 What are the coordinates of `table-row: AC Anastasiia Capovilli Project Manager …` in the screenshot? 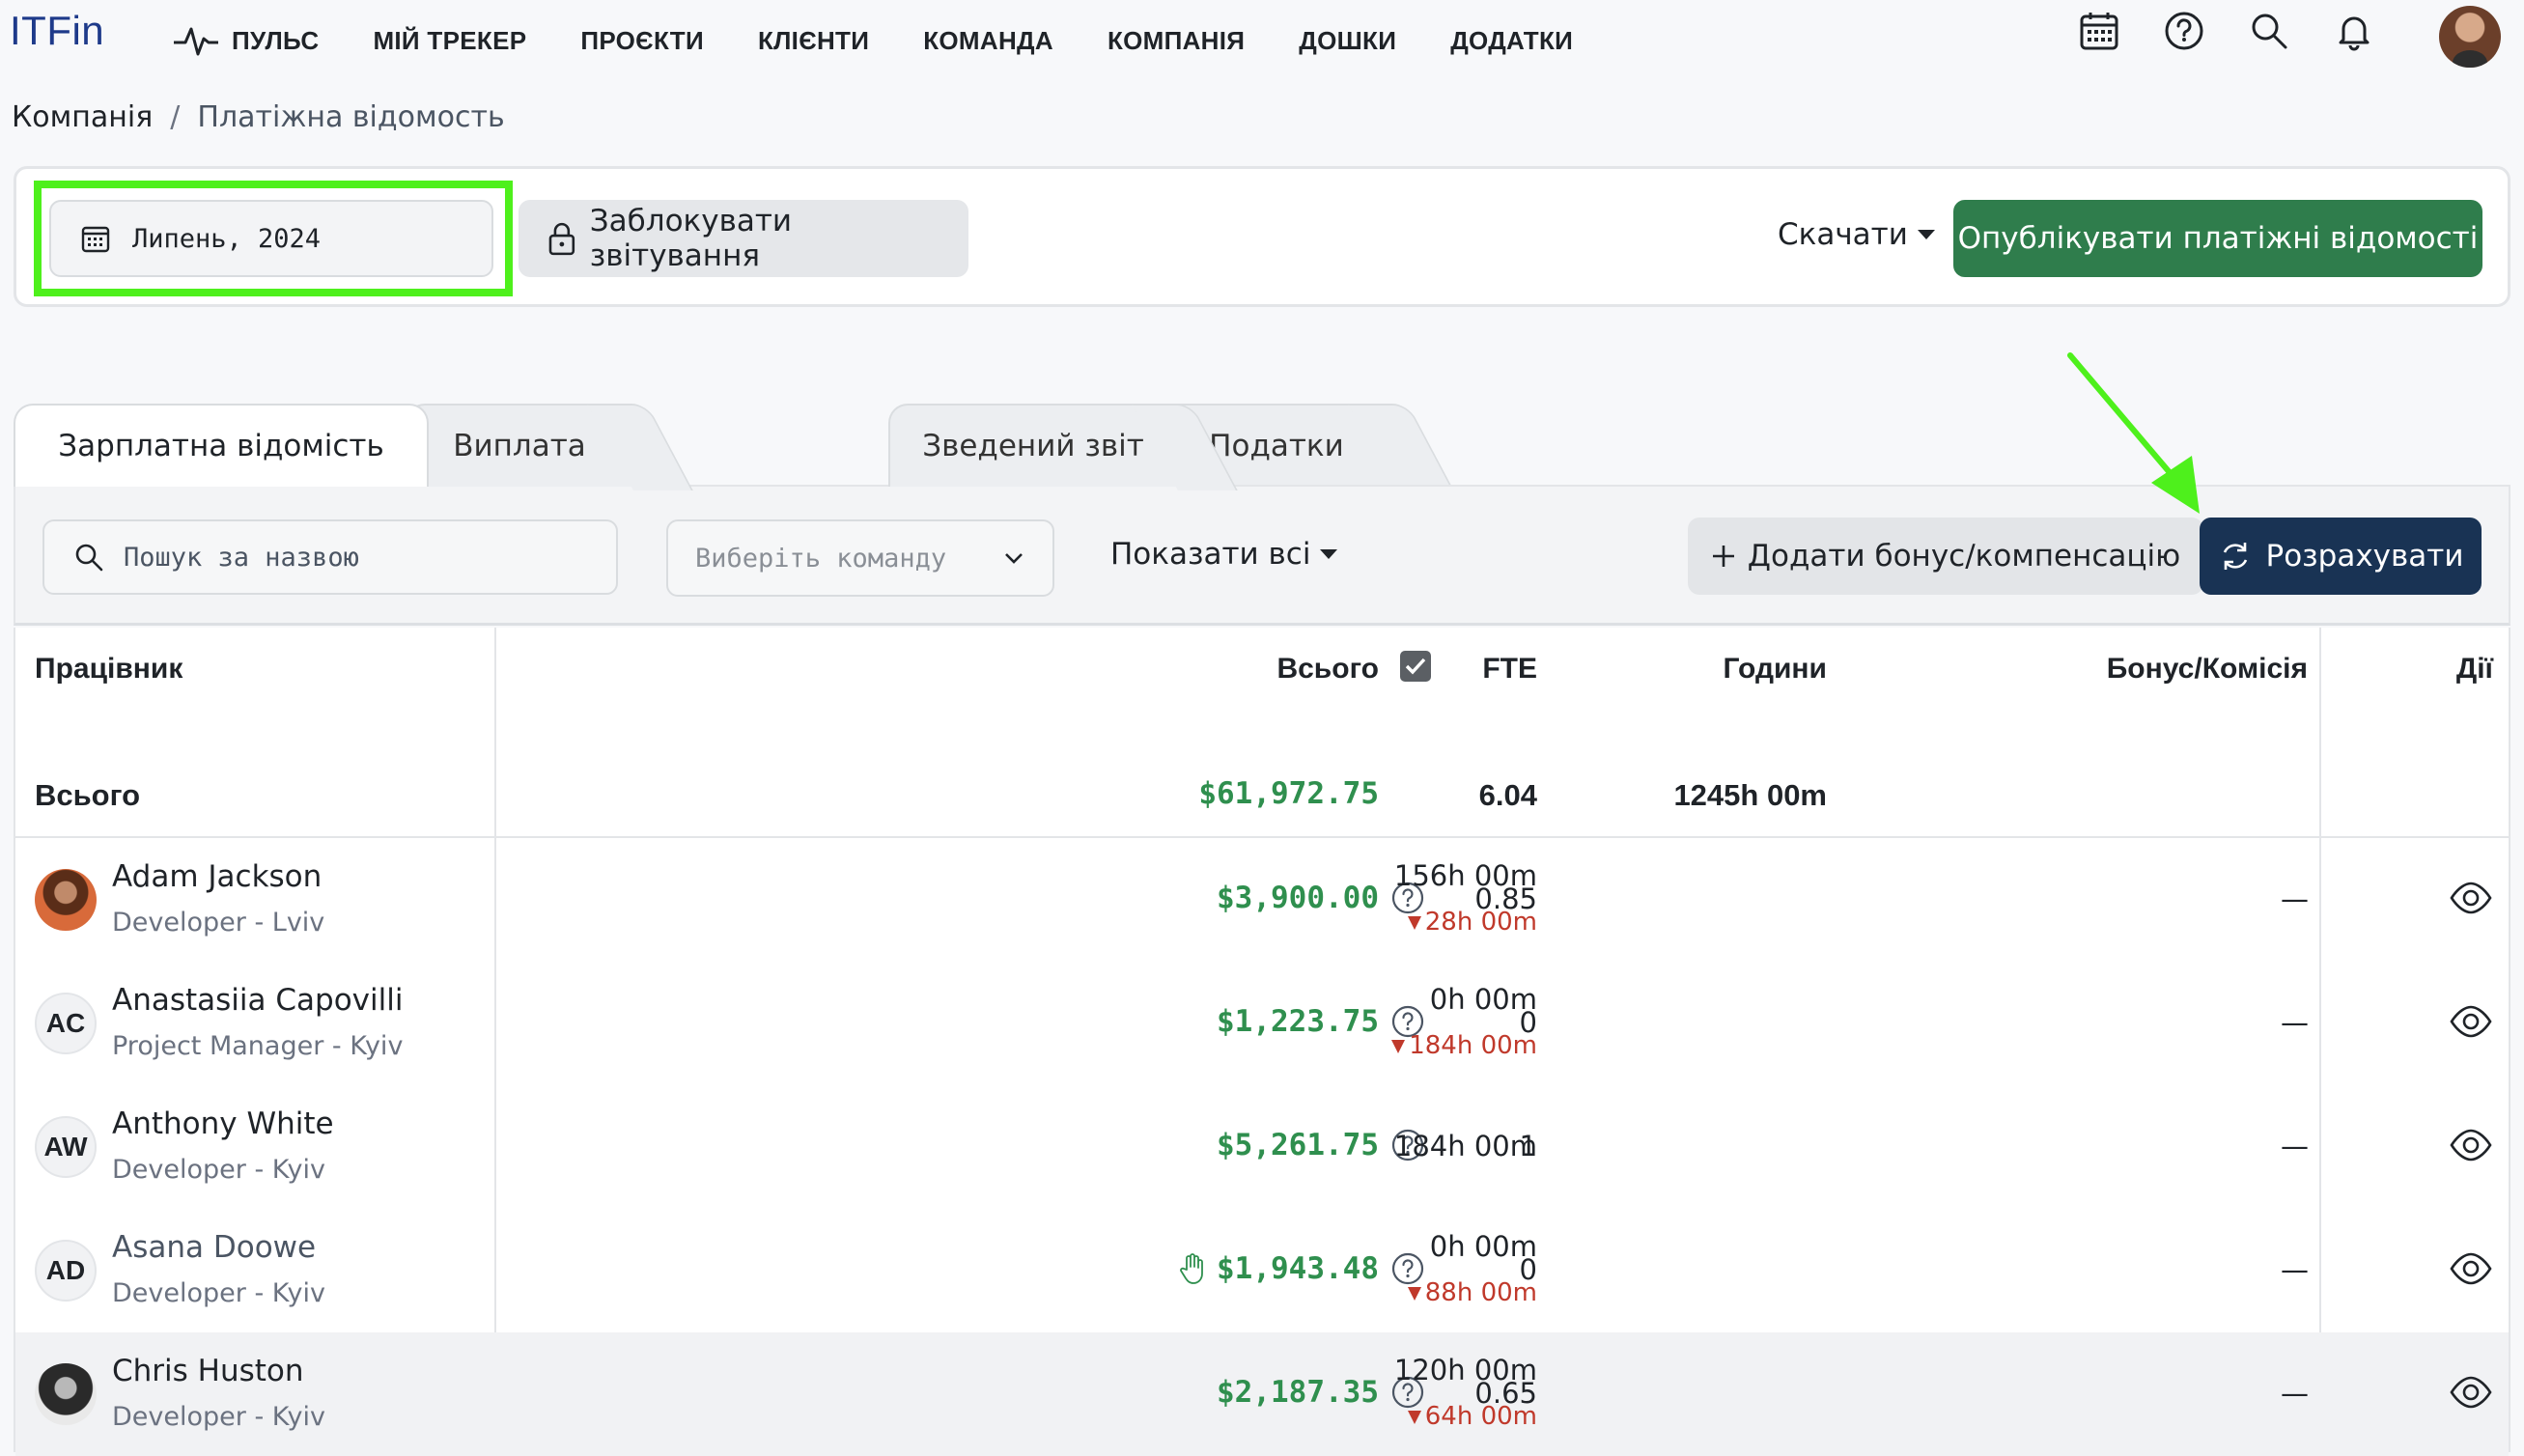 It's located at (1262, 1024).